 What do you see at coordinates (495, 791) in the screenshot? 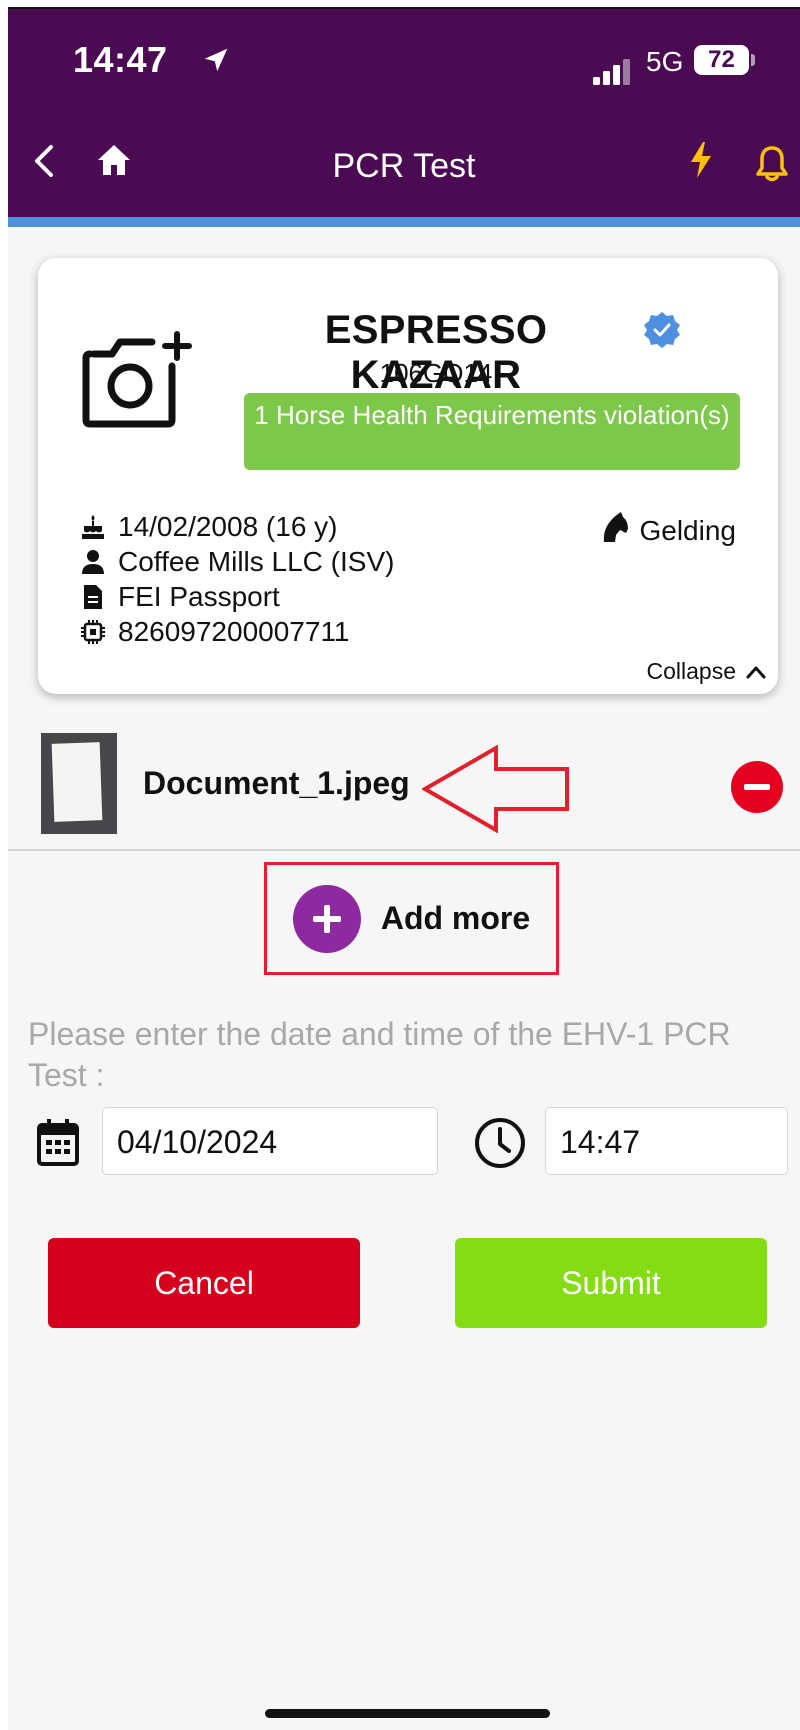
I see `annotation-arrow-icon` at bounding box center [495, 791].